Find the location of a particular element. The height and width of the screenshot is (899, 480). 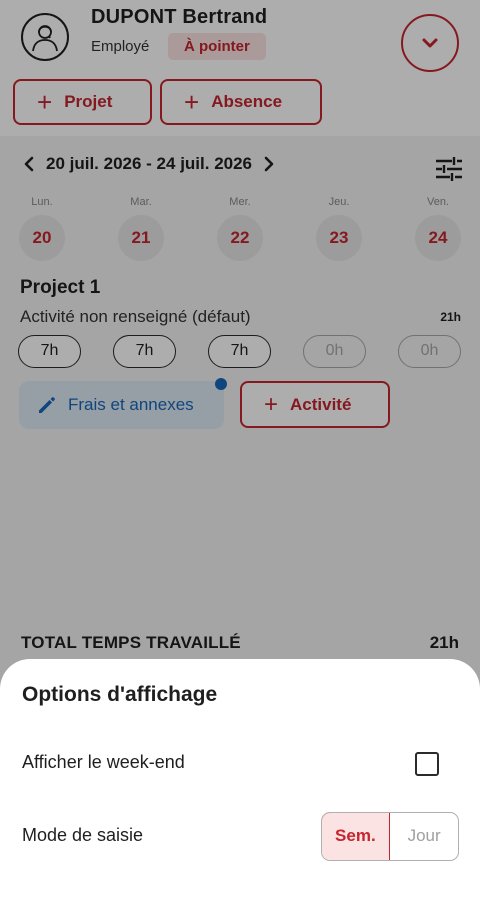

mode-week-option: Sem. is located at coordinates (356, 836).